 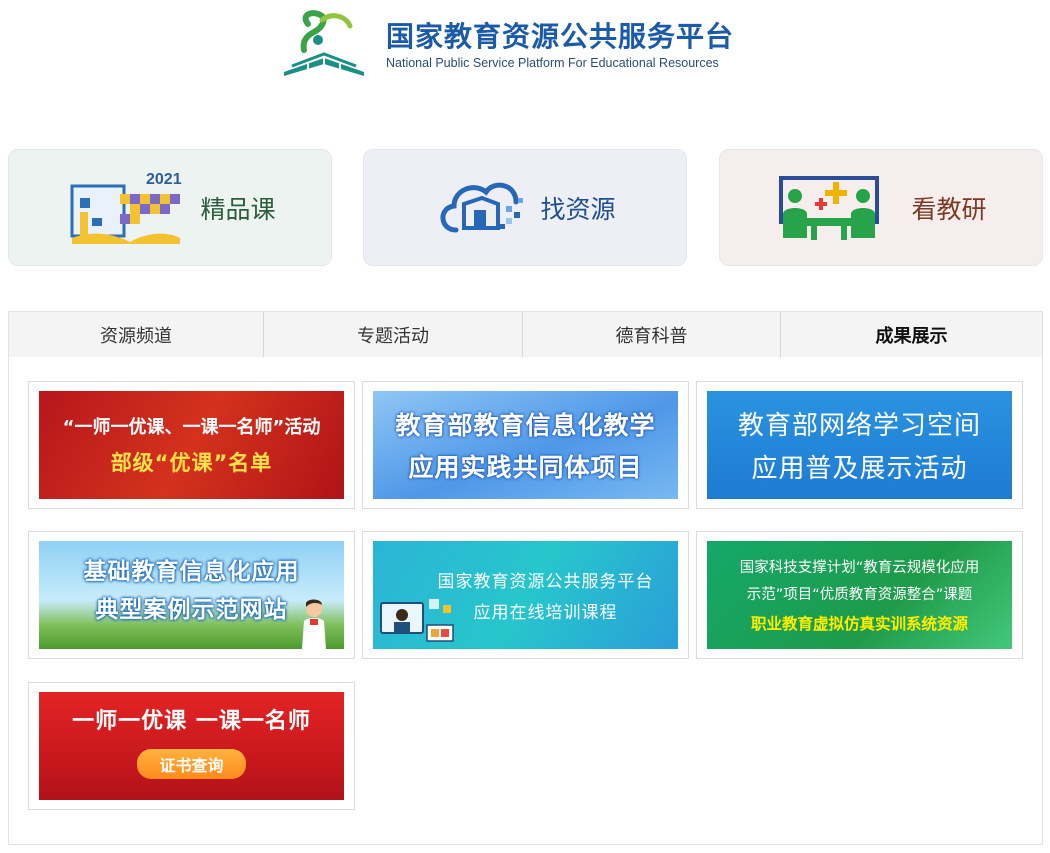 What do you see at coordinates (126, 207) in the screenshot?
I see `open-book-2021-icon: 2021` at bounding box center [126, 207].